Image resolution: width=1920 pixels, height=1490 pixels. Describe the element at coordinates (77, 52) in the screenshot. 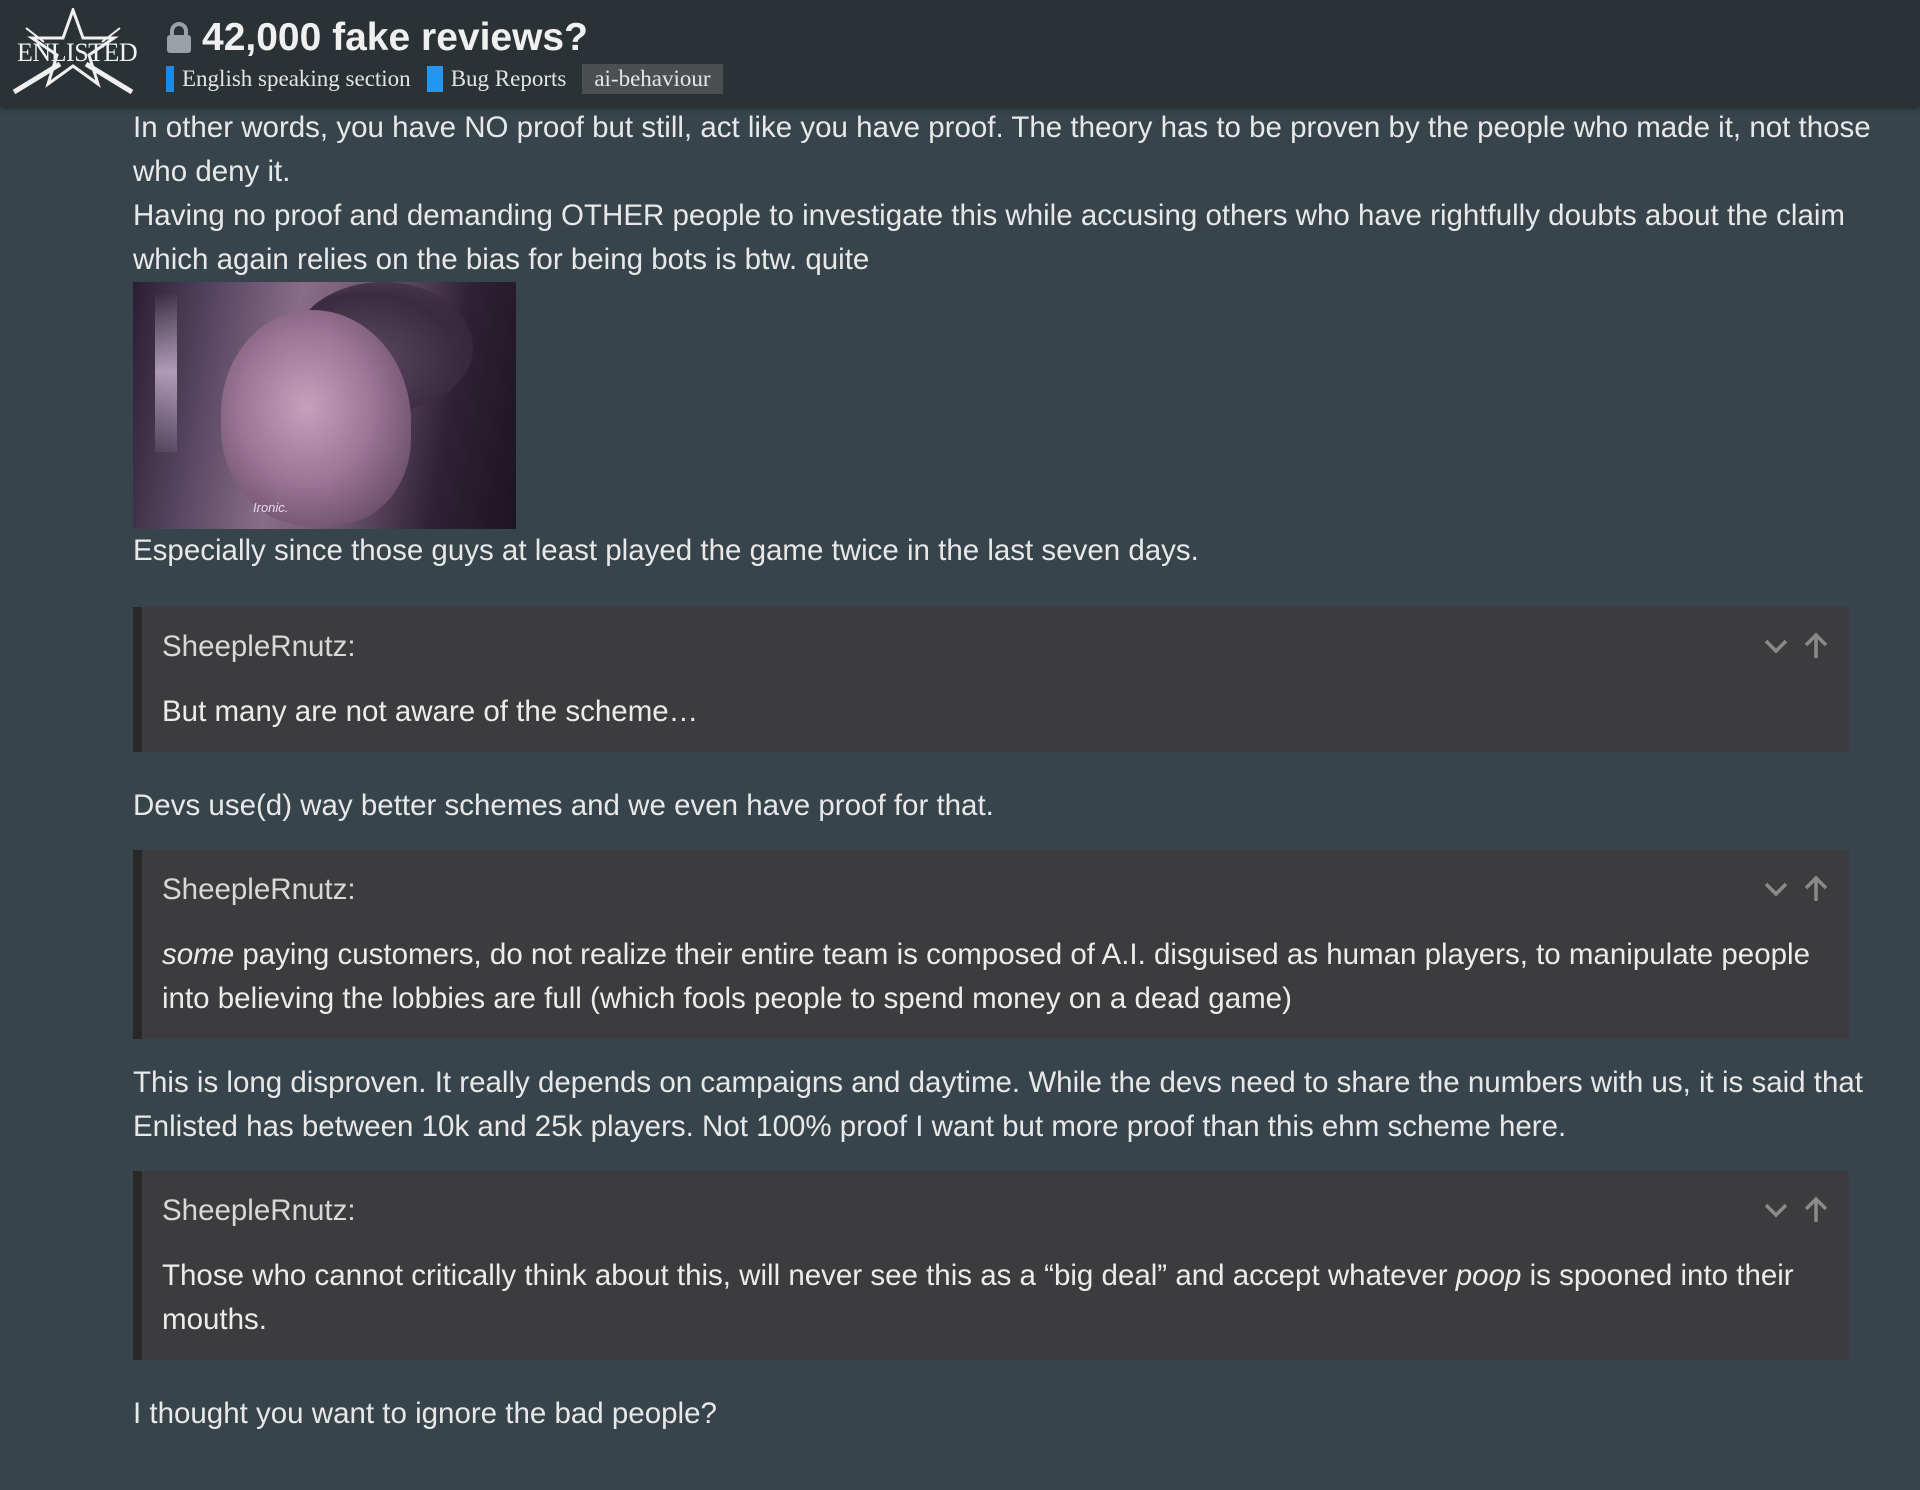

I see `logo-wordmark: ENLISTED` at that location.